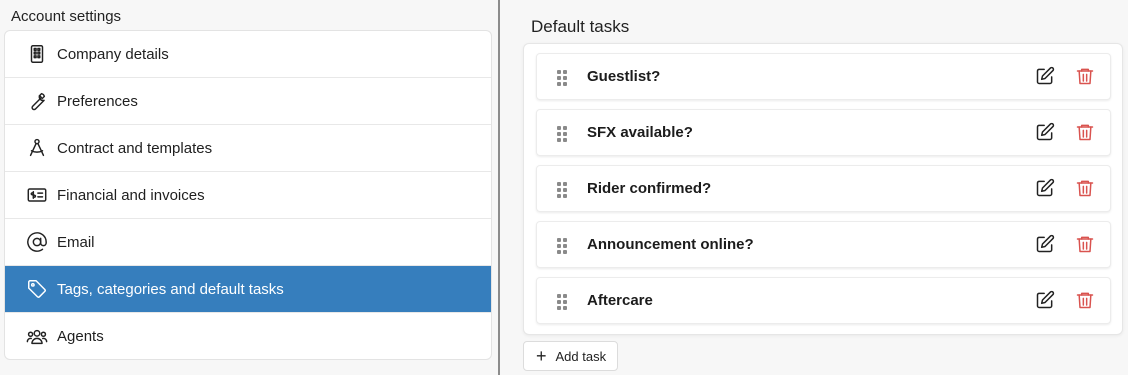 The width and height of the screenshot is (1128, 375). Describe the element at coordinates (823, 300) in the screenshot. I see `task-row: Aftercare` at that location.